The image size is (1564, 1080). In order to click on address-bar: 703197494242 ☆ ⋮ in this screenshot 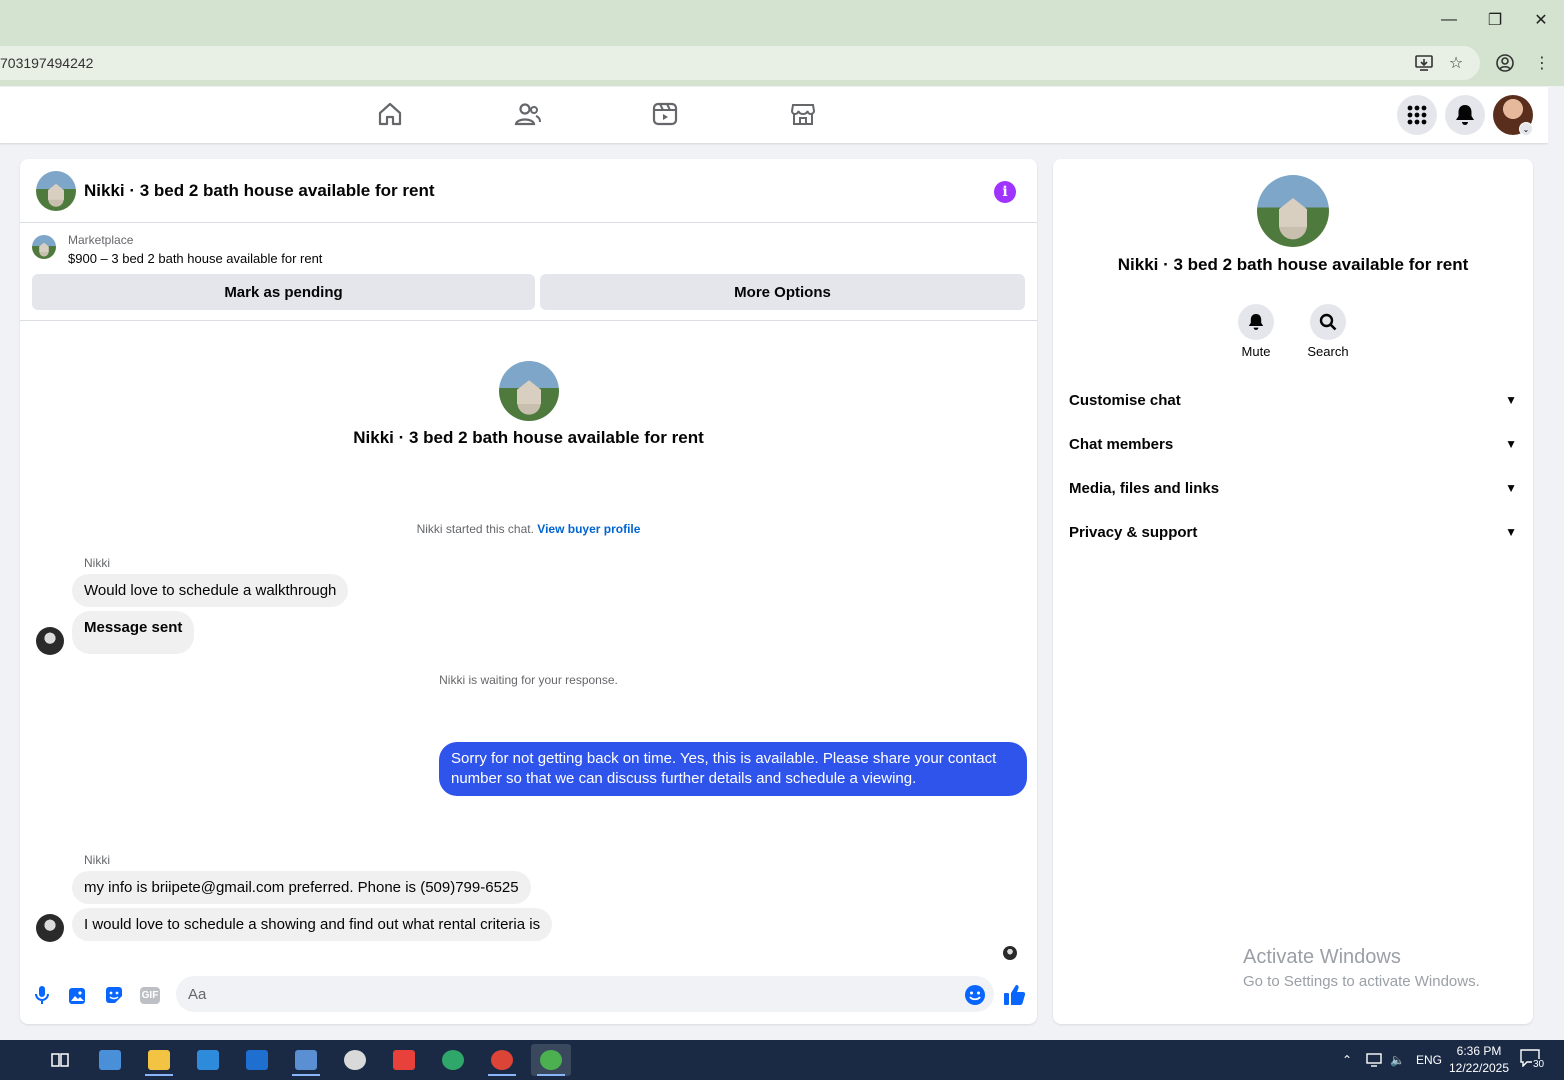, I will do `click(782, 63)`.